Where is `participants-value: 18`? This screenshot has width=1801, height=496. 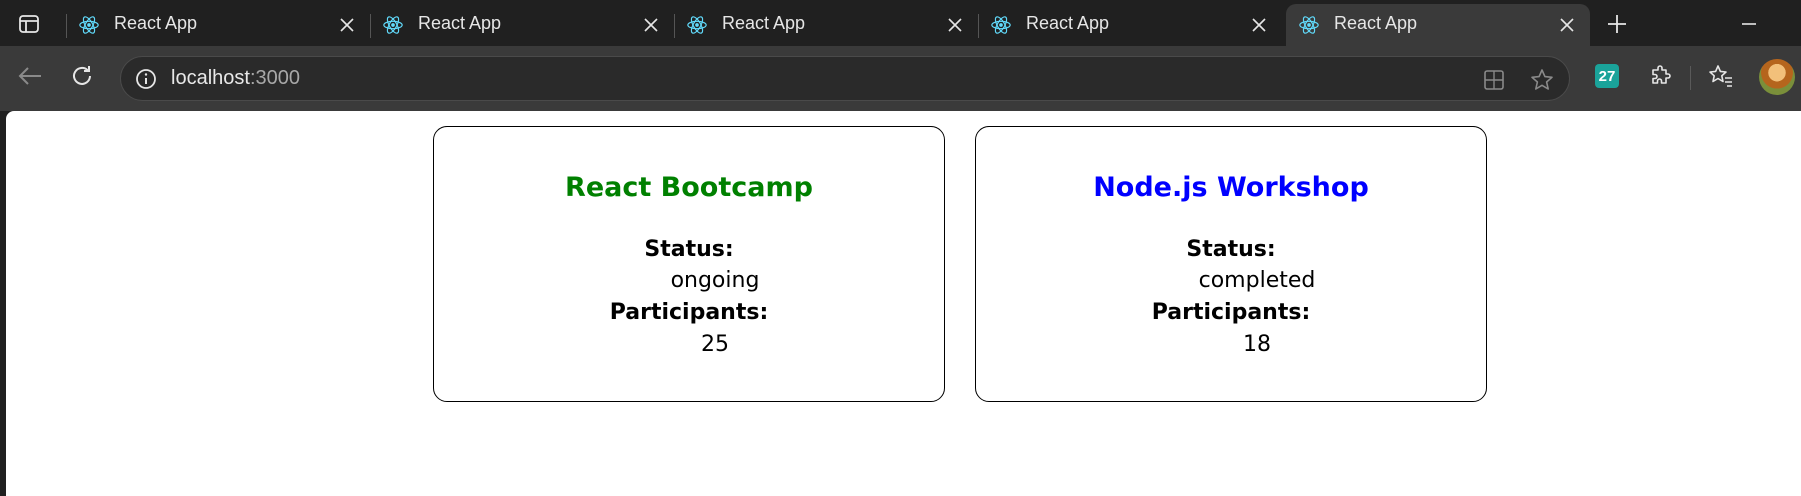
participants-value: 18 is located at coordinates (1257, 344).